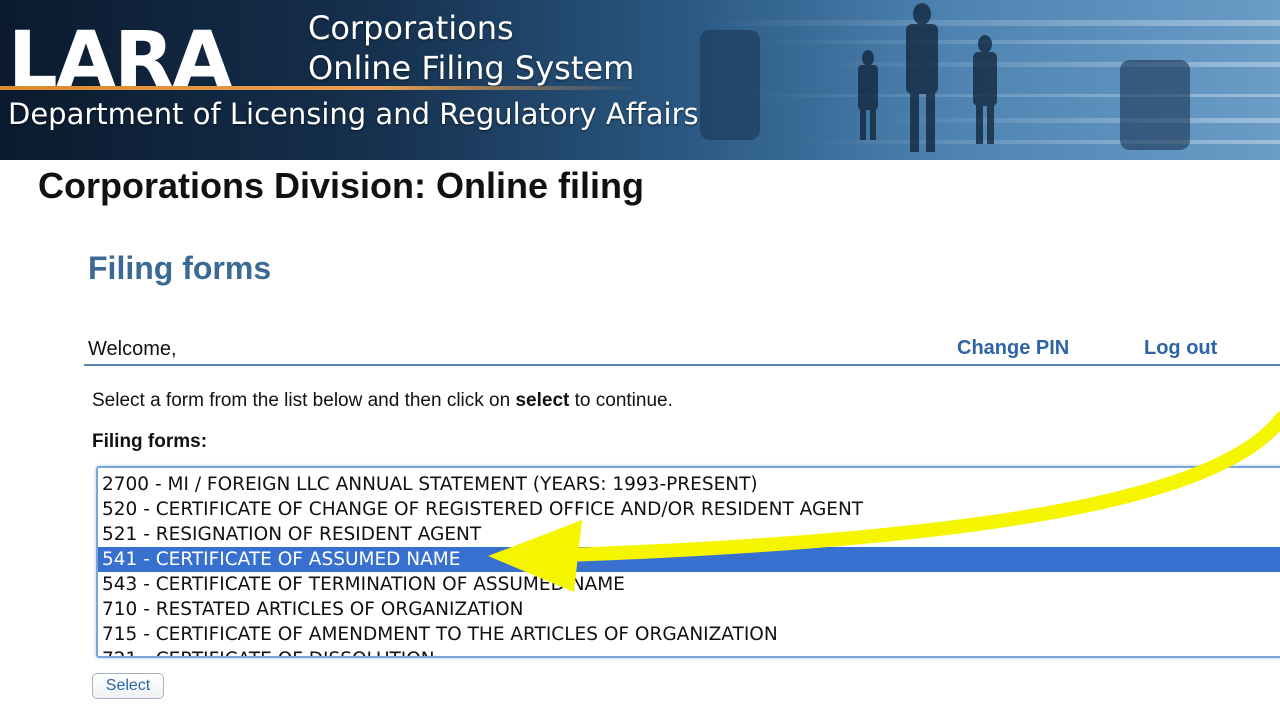 Image resolution: width=1280 pixels, height=720 pixels. I want to click on instructions-after: to continue., so click(621, 400).